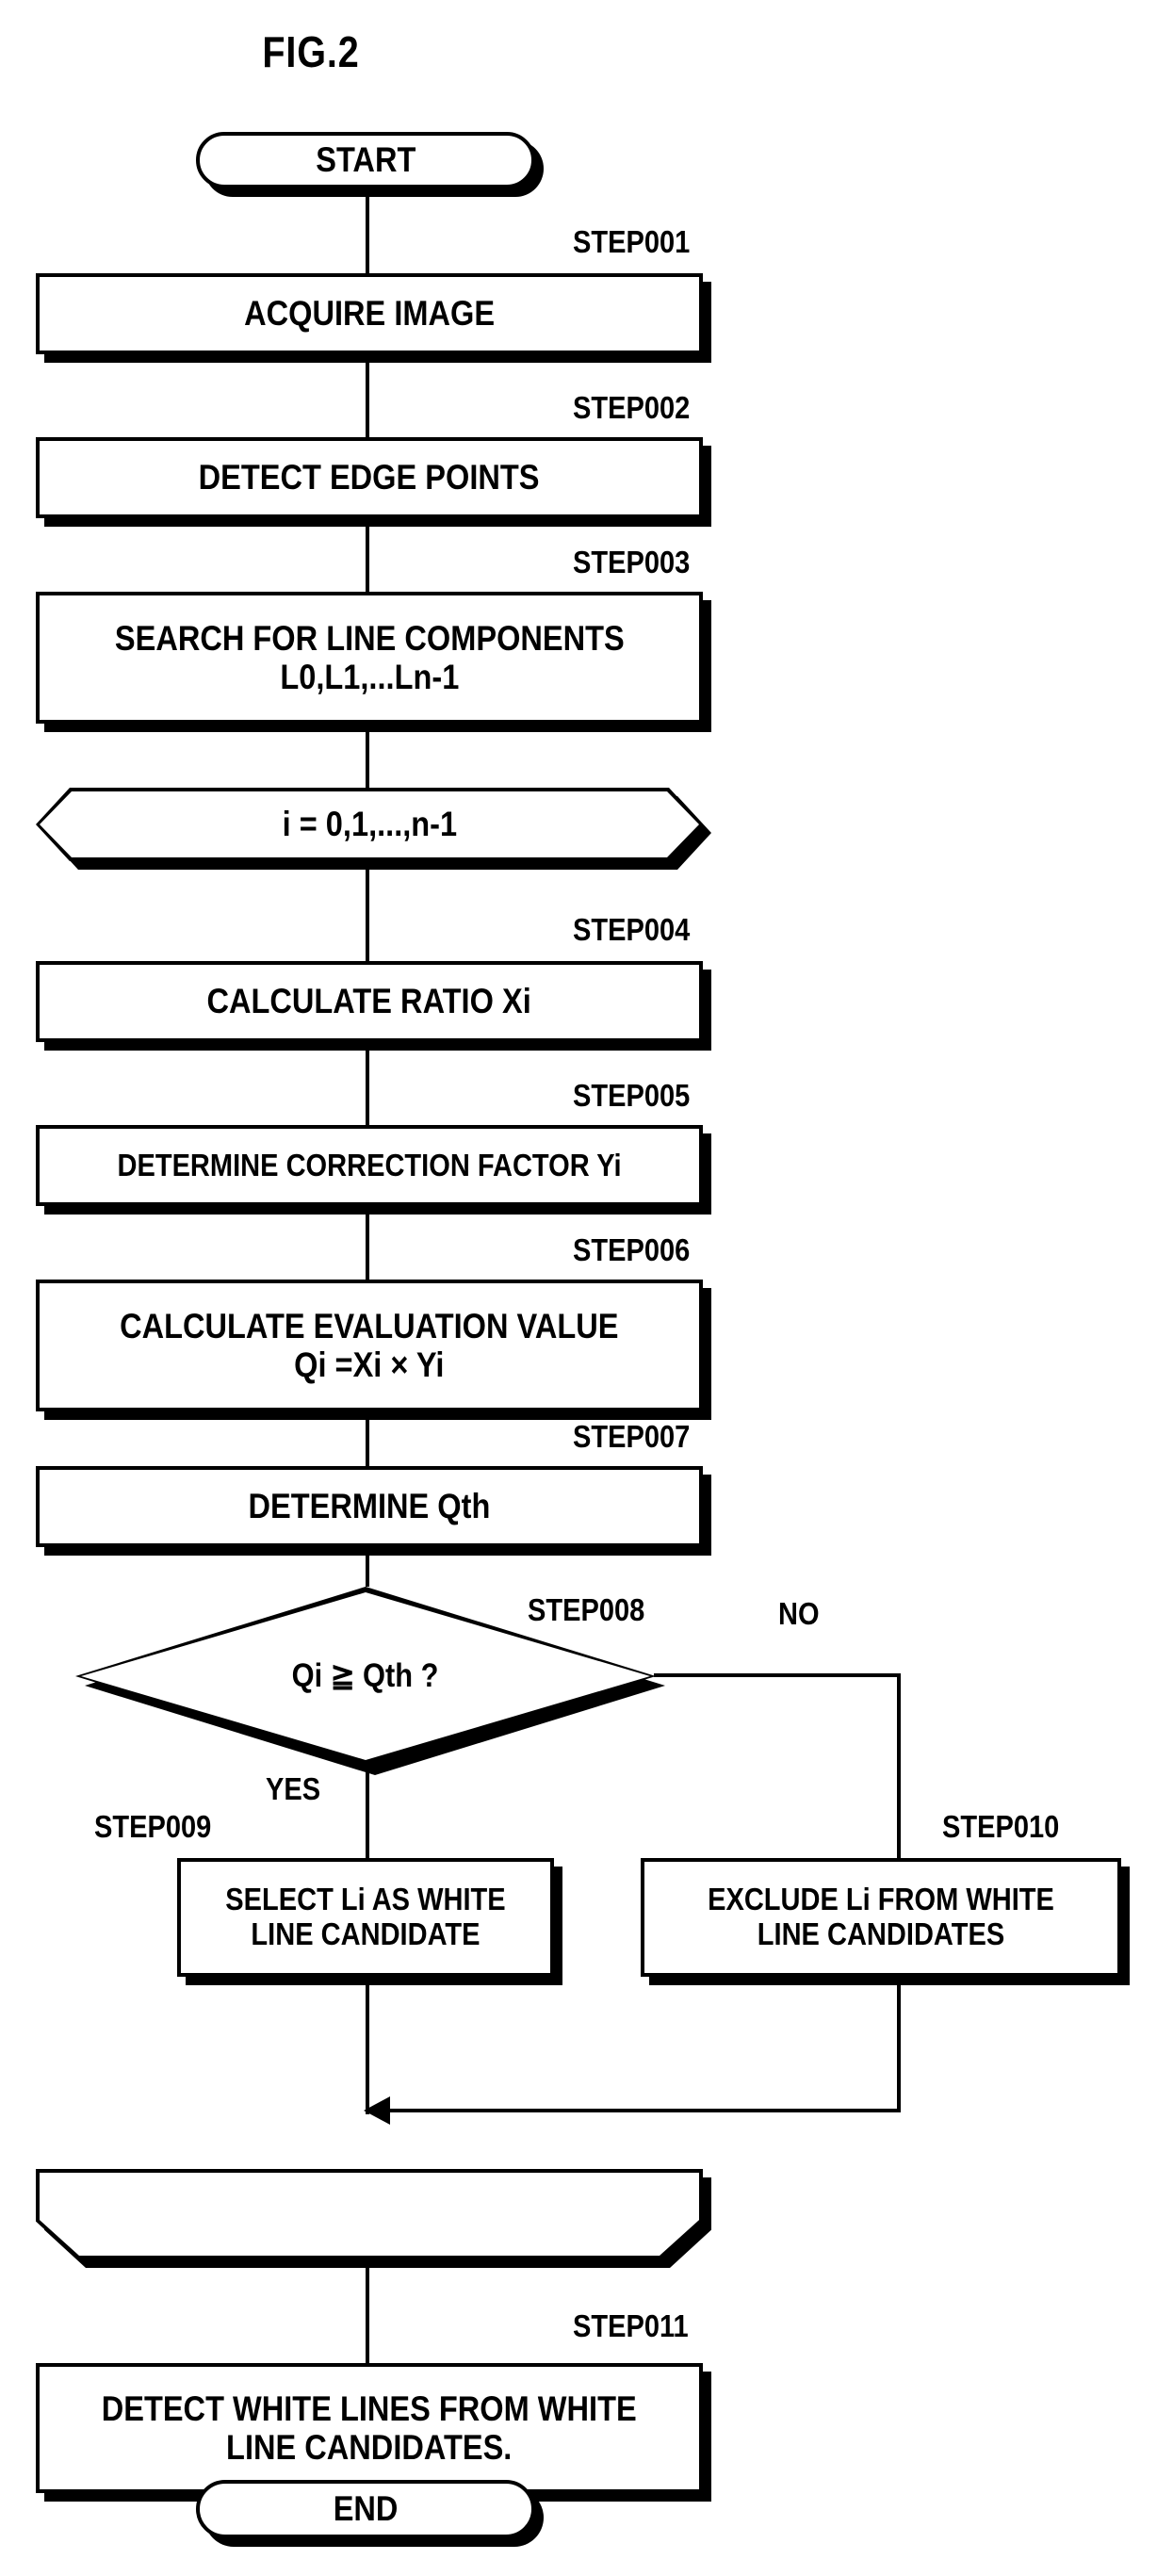  Describe the element at coordinates (632, 407) in the screenshot. I see `step-tag-step002: STEP002` at that location.